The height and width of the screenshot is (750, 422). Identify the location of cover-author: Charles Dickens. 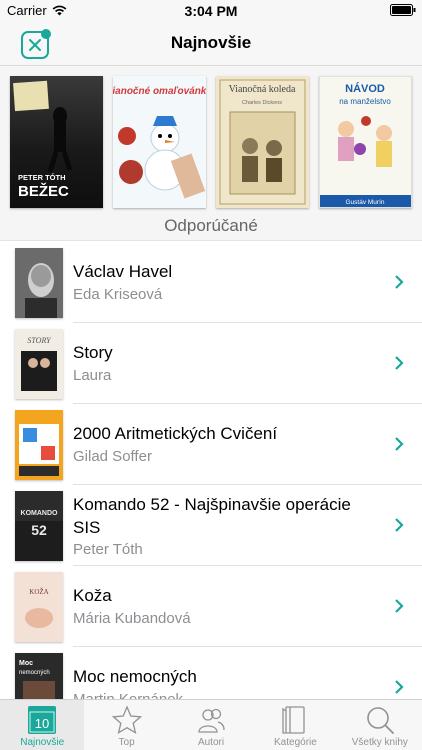
(262, 103).